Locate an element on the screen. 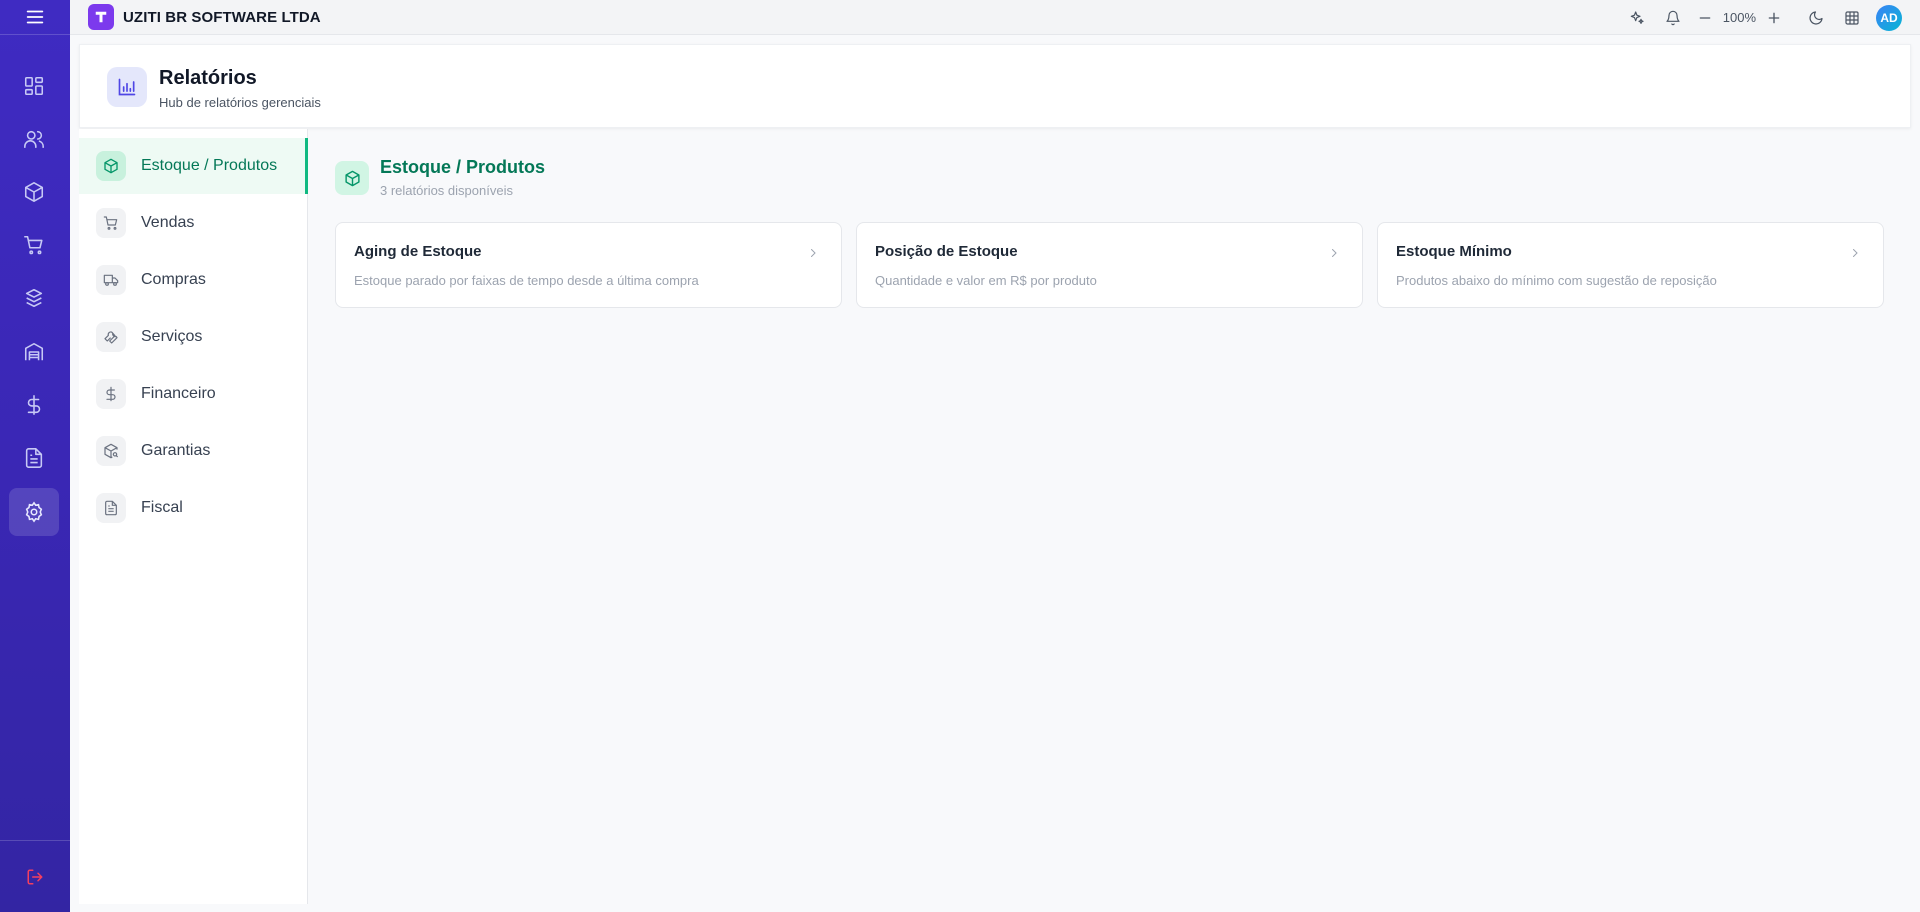 The image size is (1920, 912). bell-icon is located at coordinates (1673, 17).